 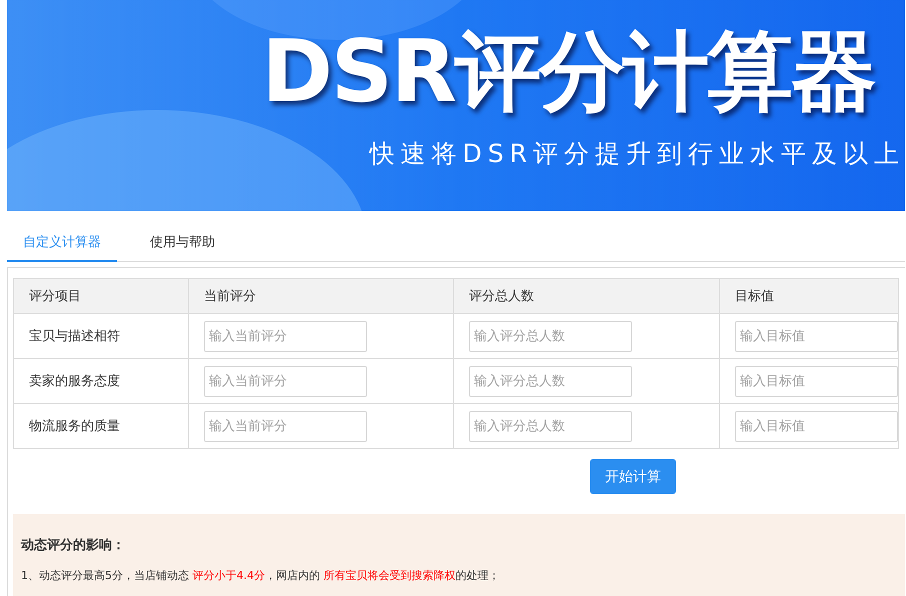 I want to click on column-header: 评分总人数, so click(x=586, y=296).